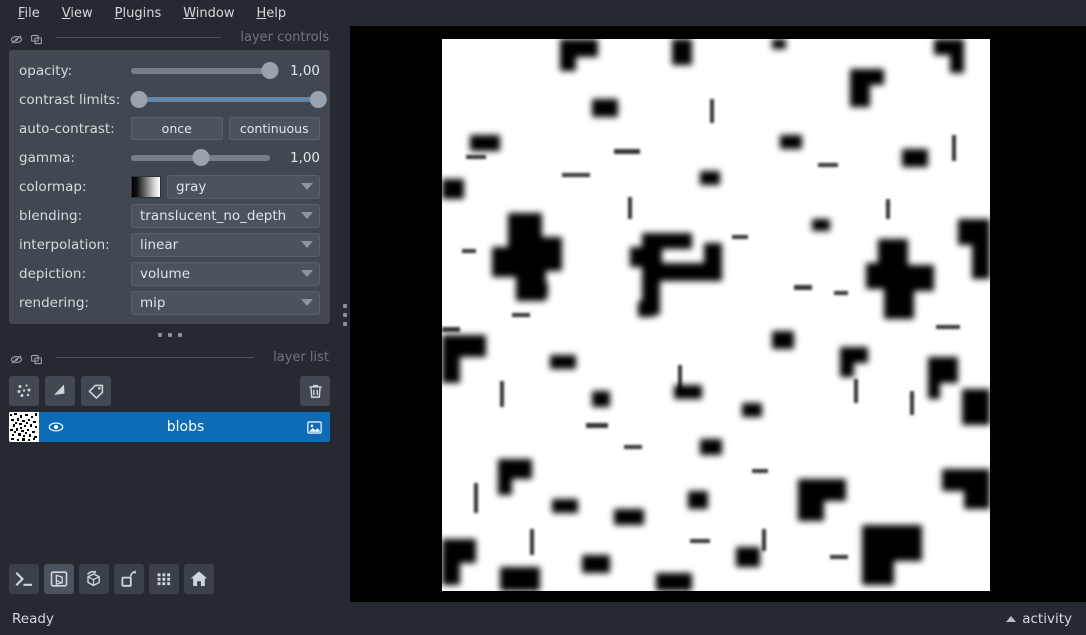 The width and height of the screenshot is (1086, 635). I want to click on blending-combobox: translucent_no_depth, so click(225, 215).